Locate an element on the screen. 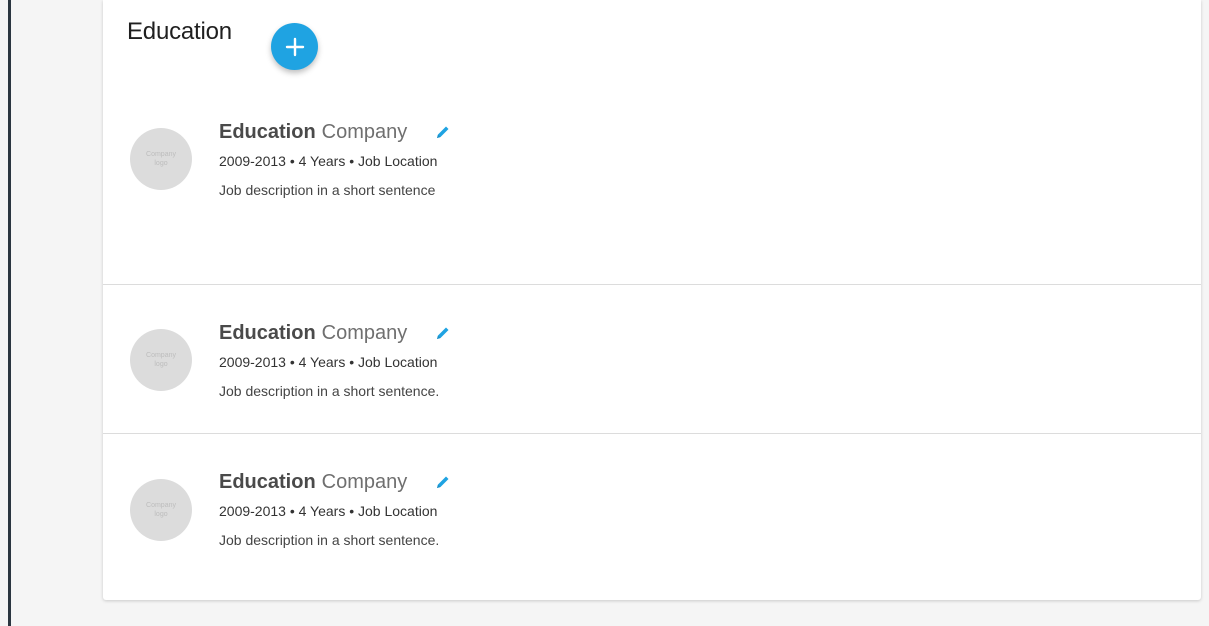 This screenshot has height=626, width=1209. section-title: Education is located at coordinates (179, 31).